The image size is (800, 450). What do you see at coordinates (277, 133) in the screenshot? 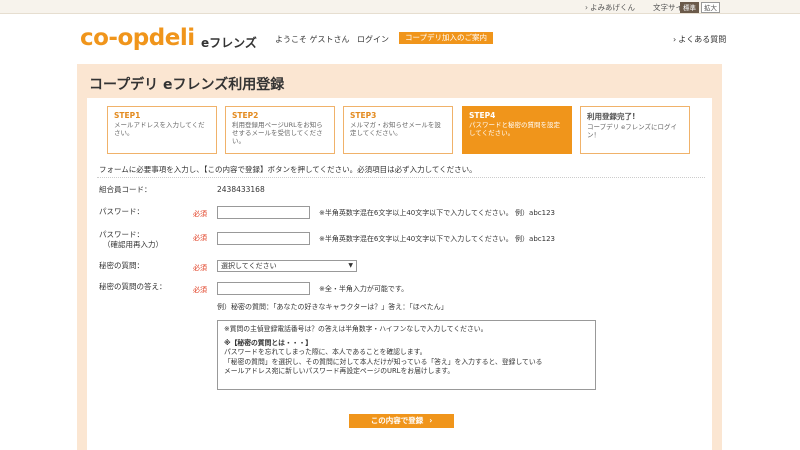
I see `step-desc: 利用登録用ページURLをお知らせするメールを受信してください。` at bounding box center [277, 133].